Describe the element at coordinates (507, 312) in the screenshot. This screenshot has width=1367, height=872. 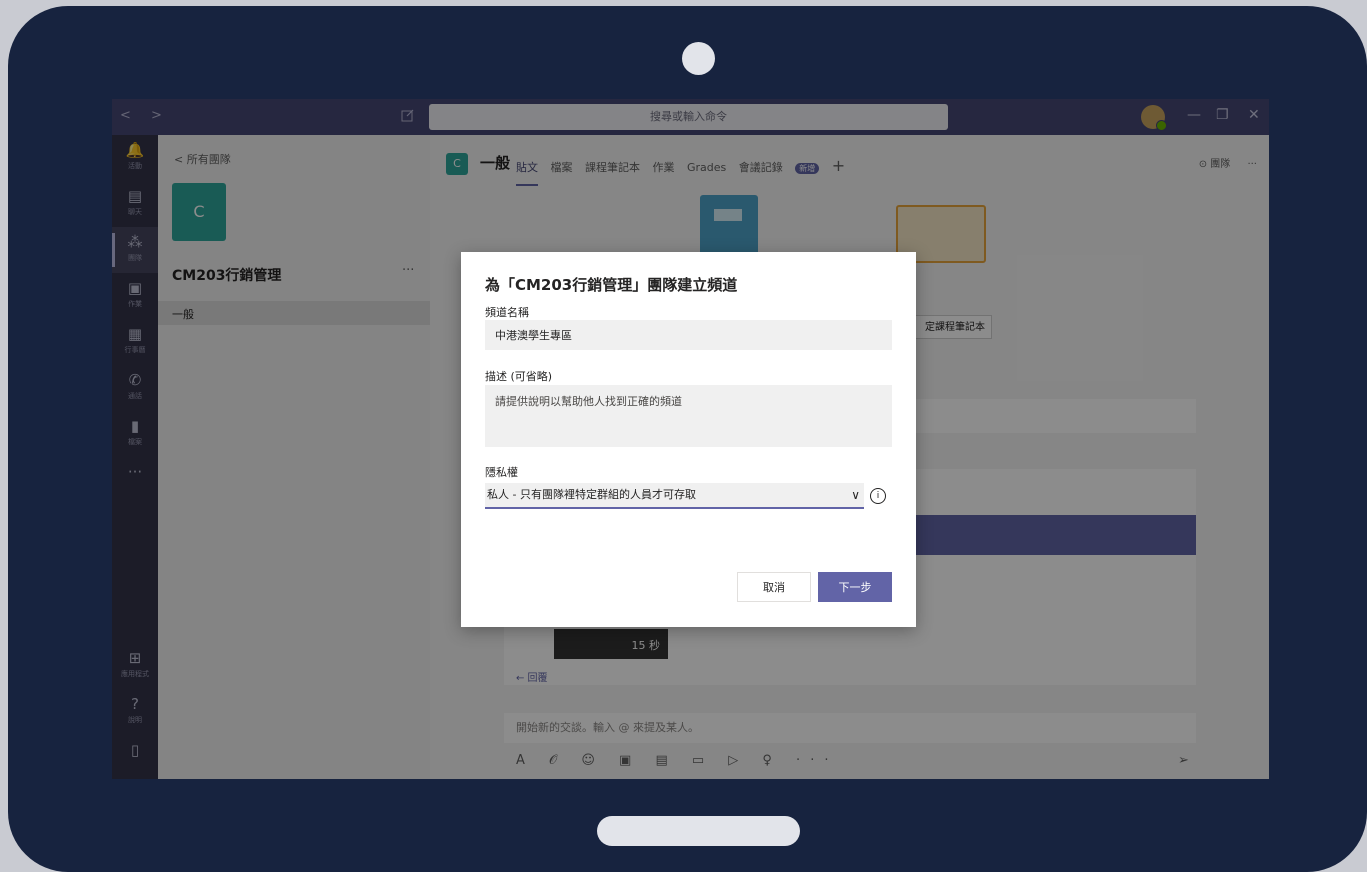
I see `channel-name-label: 頻道名稱` at that location.